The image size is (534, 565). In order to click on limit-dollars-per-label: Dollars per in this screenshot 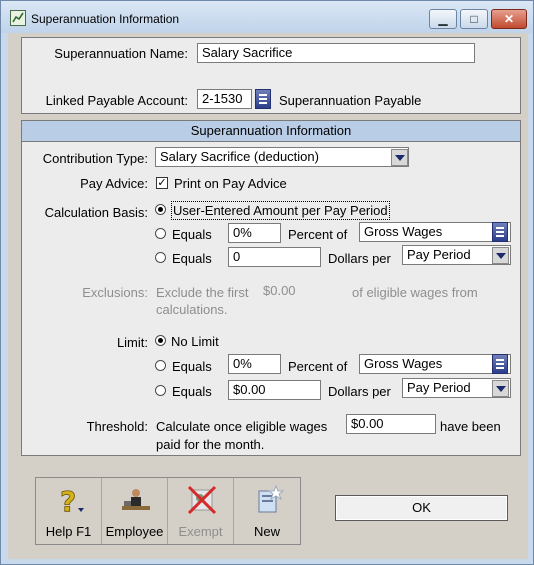, I will do `click(359, 391)`.